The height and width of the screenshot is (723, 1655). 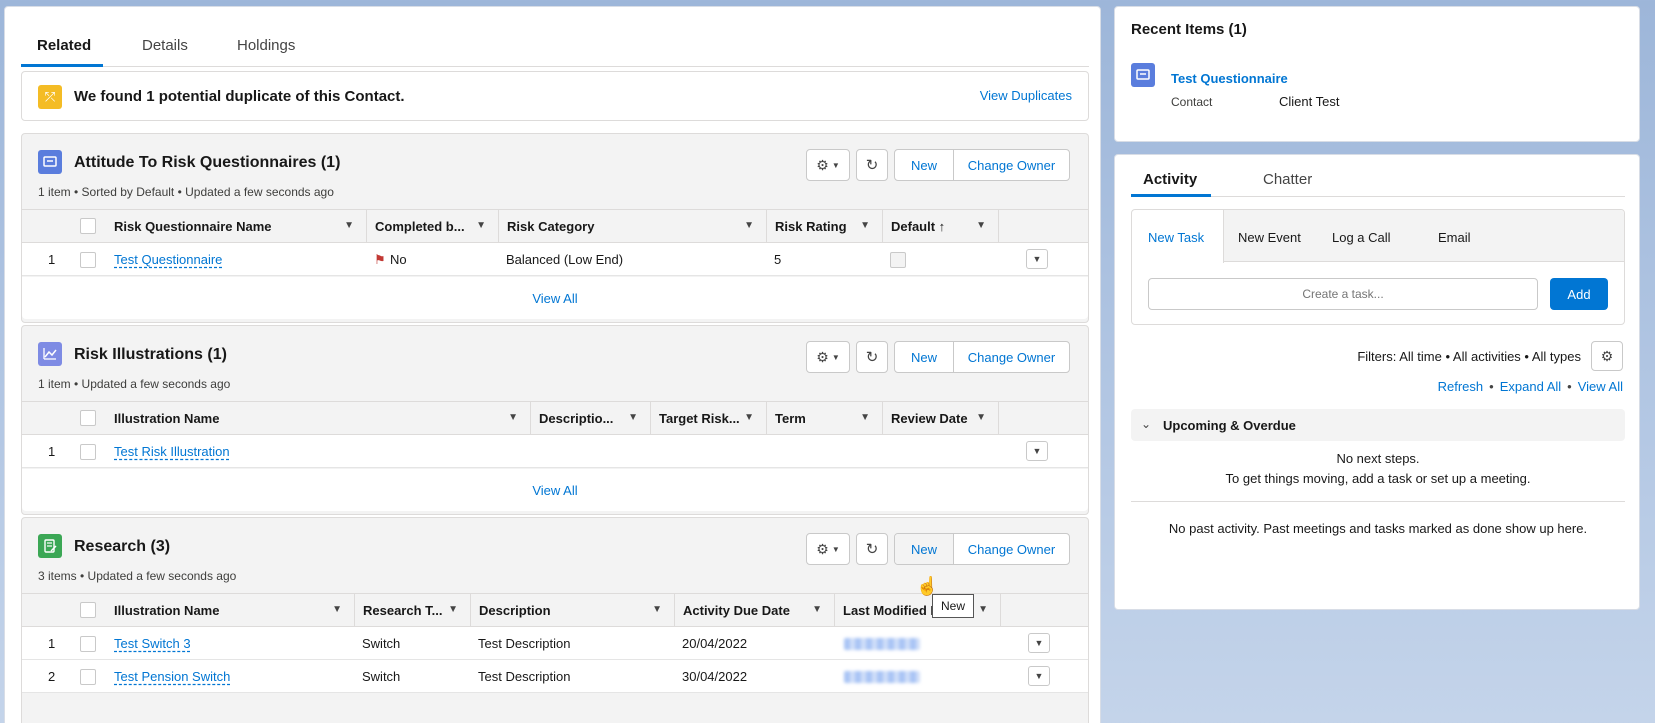 What do you see at coordinates (236, 226) in the screenshot?
I see `col-risk-questionnaire-name: Risk Questionnaire Name ▼` at bounding box center [236, 226].